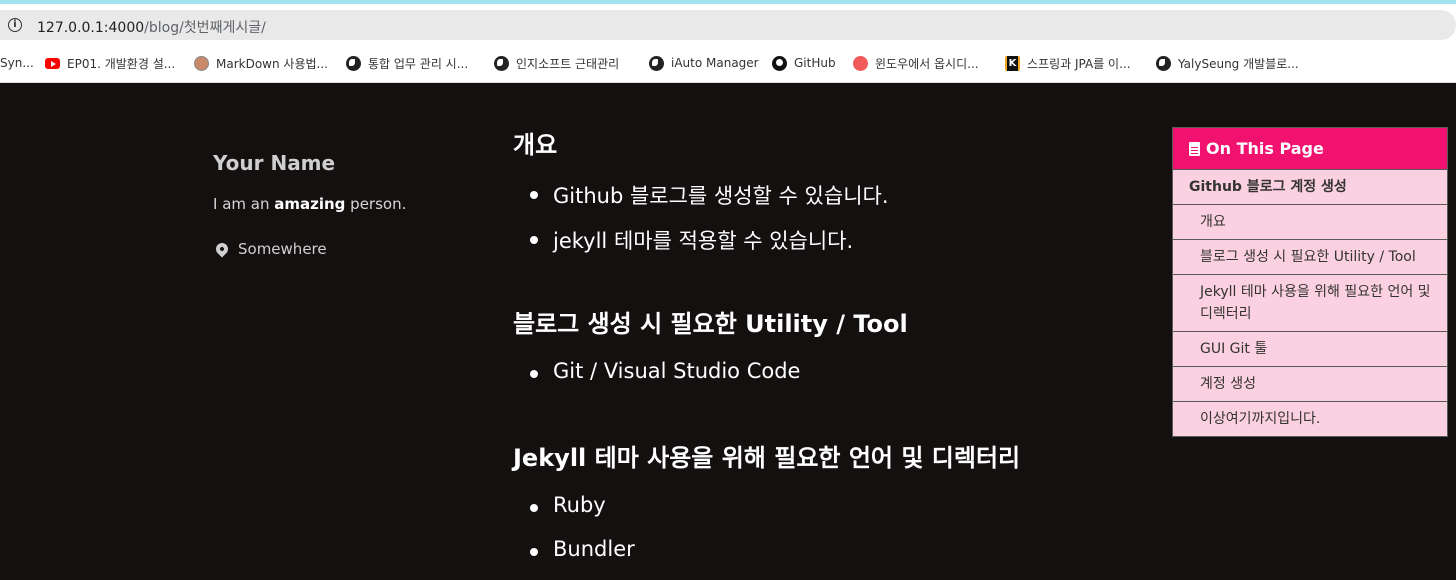 The width and height of the screenshot is (1456, 580). Describe the element at coordinates (709, 195) in the screenshot. I see `list-item: Github 블로그를 생성할 수 있습니다.` at that location.